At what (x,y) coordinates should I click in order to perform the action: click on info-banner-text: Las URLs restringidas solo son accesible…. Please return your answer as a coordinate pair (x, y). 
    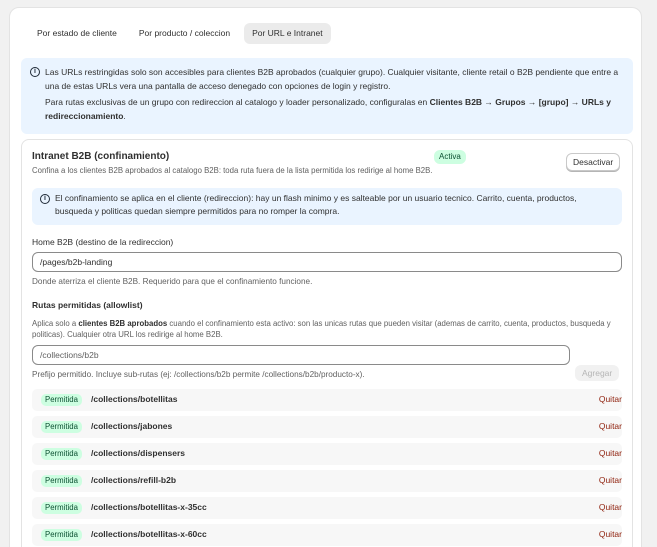
    Looking at the image, I should click on (332, 79).